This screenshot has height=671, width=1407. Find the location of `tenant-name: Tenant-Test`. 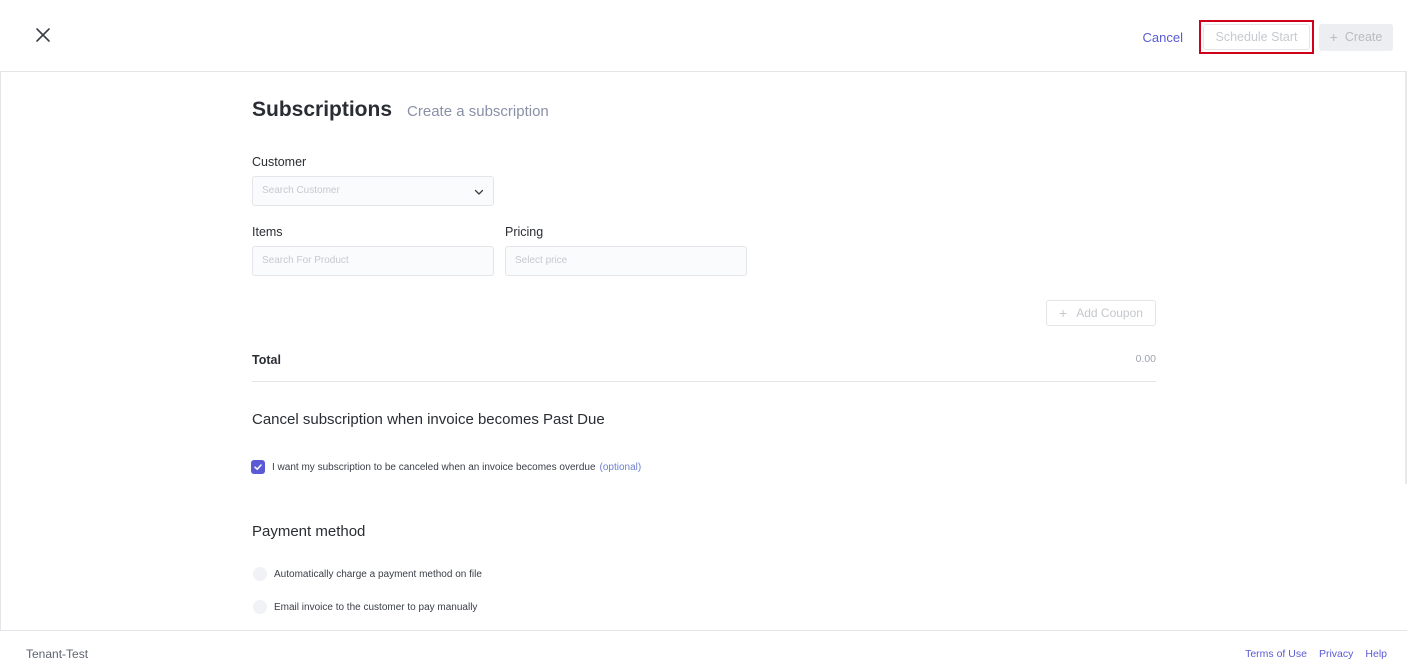

tenant-name: Tenant-Test is located at coordinates (57, 654).